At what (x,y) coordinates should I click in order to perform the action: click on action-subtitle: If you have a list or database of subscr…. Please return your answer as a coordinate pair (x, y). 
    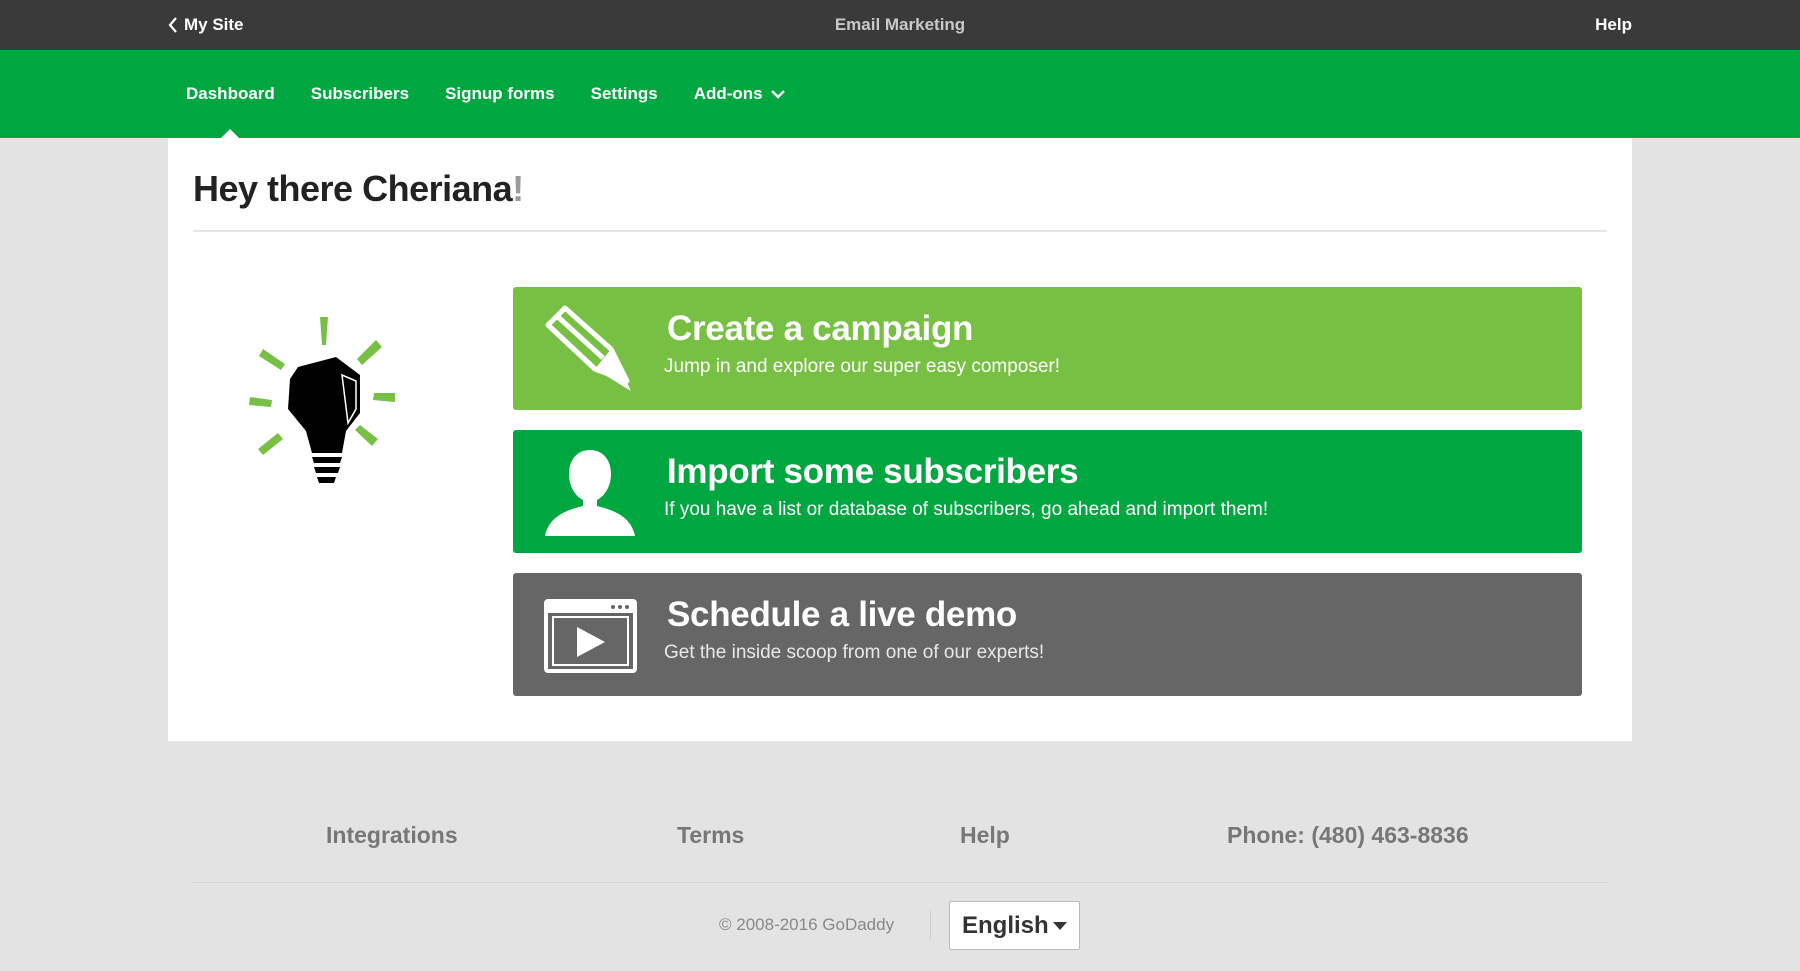
    Looking at the image, I should click on (966, 509).